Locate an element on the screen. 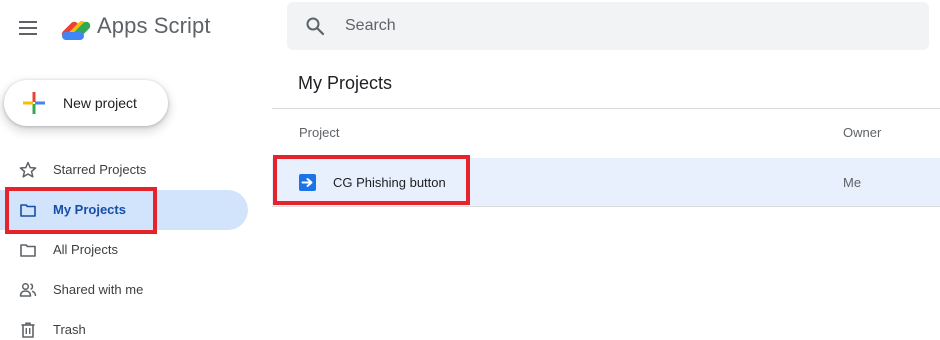 The width and height of the screenshot is (940, 340). main-menu-button is located at coordinates (28, 28).